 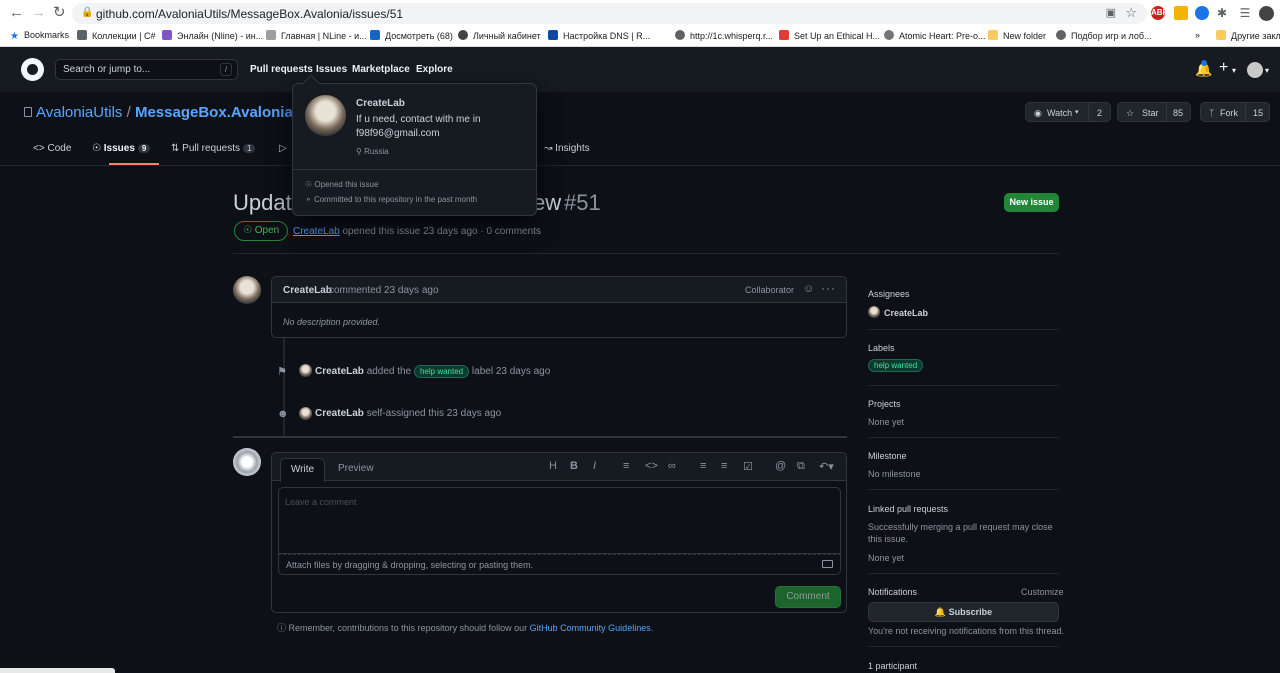 What do you see at coordinates (302, 470) in the screenshot?
I see `tab-write: Write` at bounding box center [302, 470].